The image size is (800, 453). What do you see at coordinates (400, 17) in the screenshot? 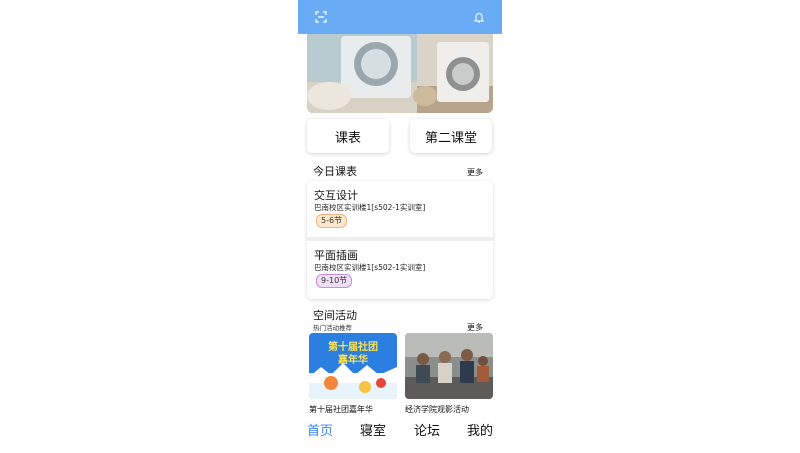
I see `top-bar` at bounding box center [400, 17].